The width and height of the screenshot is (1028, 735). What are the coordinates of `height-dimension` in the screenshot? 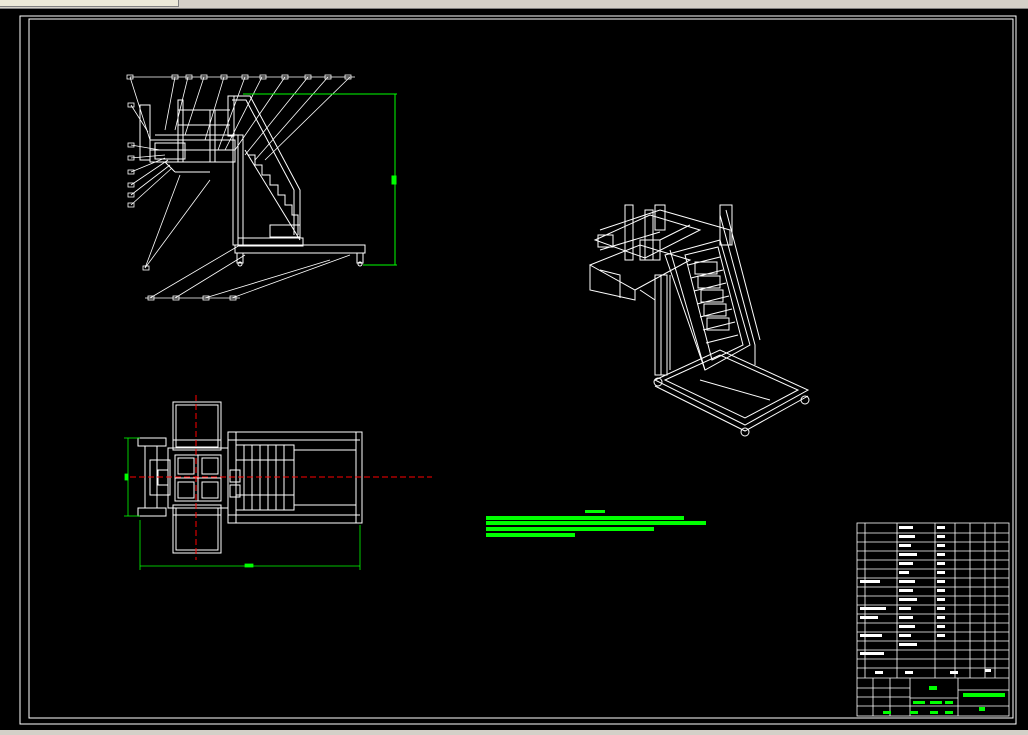 It's located at (320, 179).